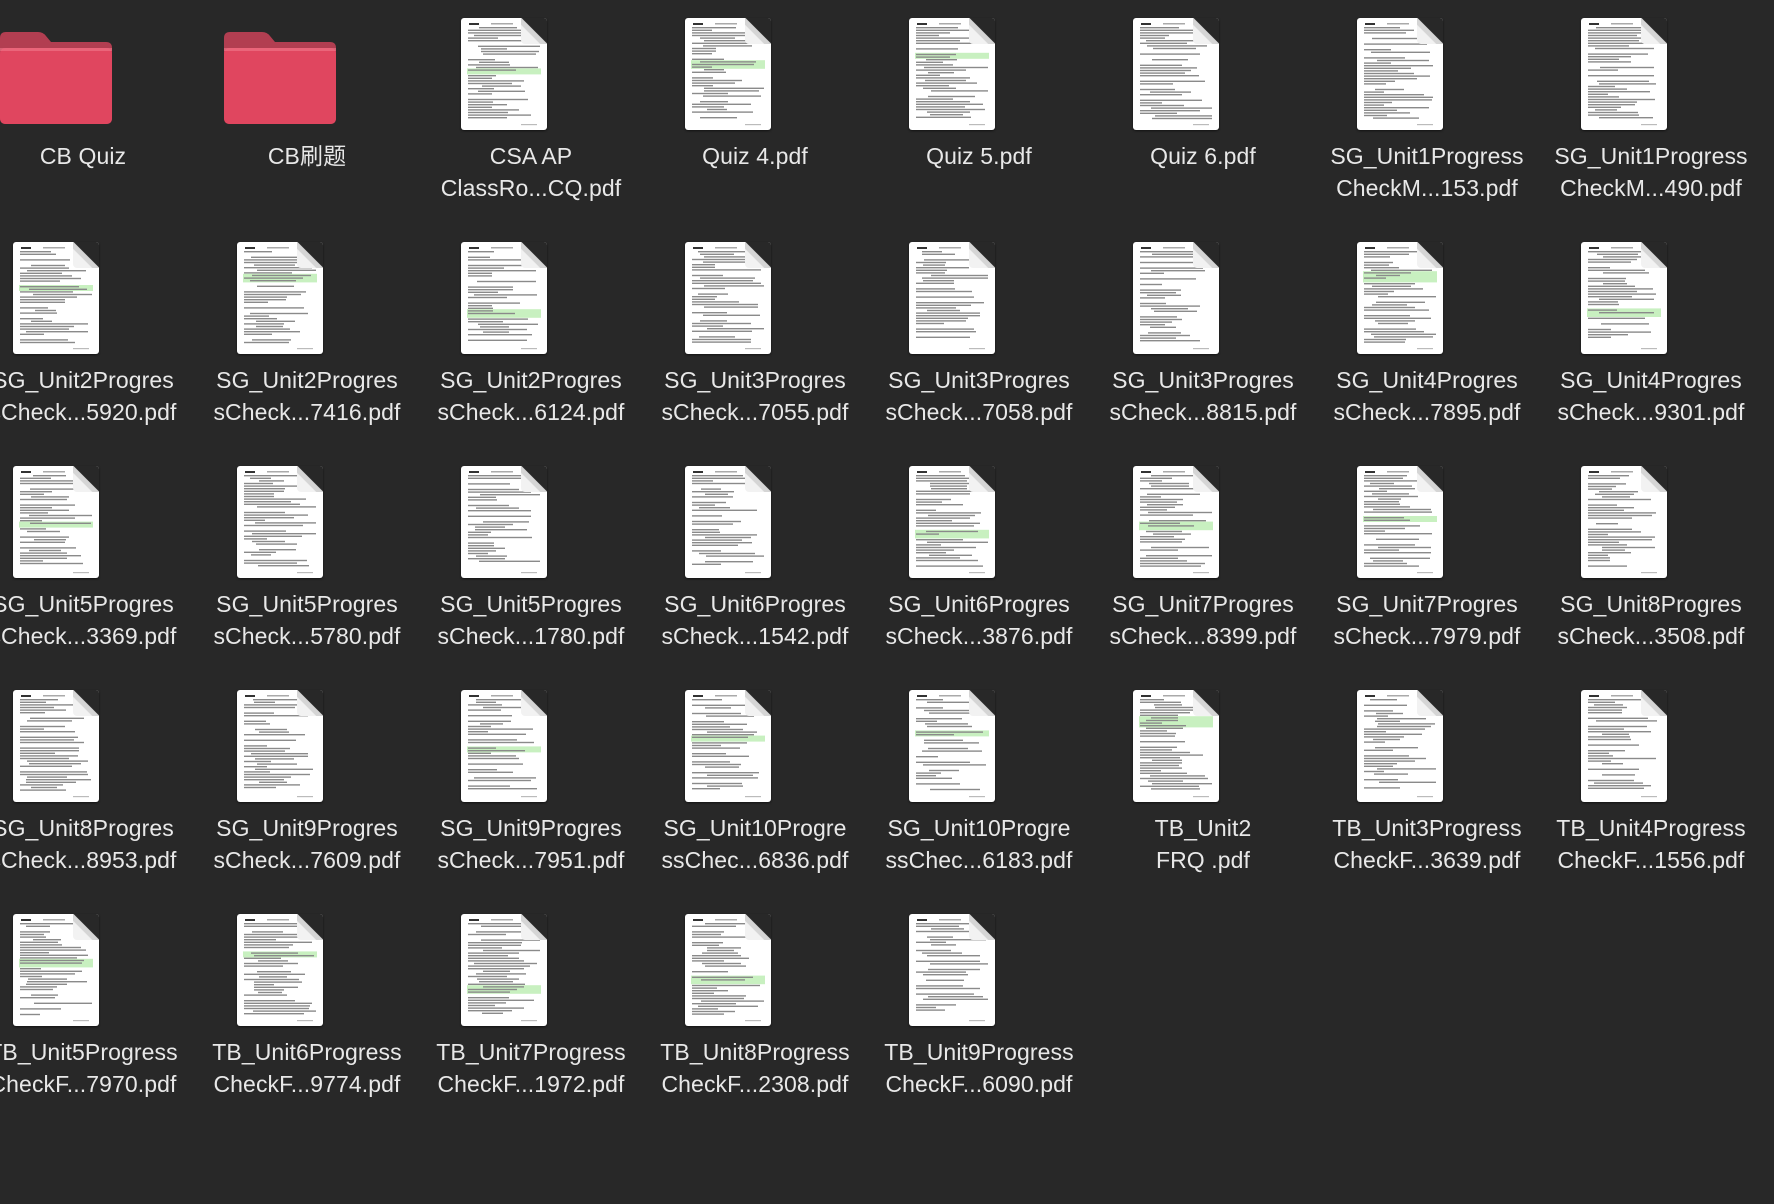  I want to click on pdf-file-item: SG_Unit2Progres sCheck...6124.pdf, so click(531, 340).